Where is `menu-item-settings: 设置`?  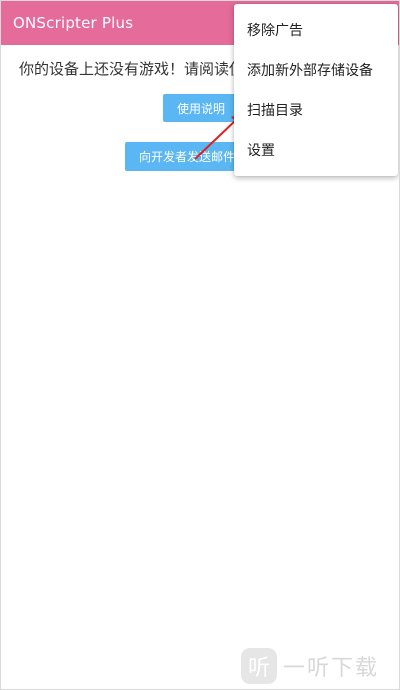 menu-item-settings: 设置 is located at coordinates (316, 150).